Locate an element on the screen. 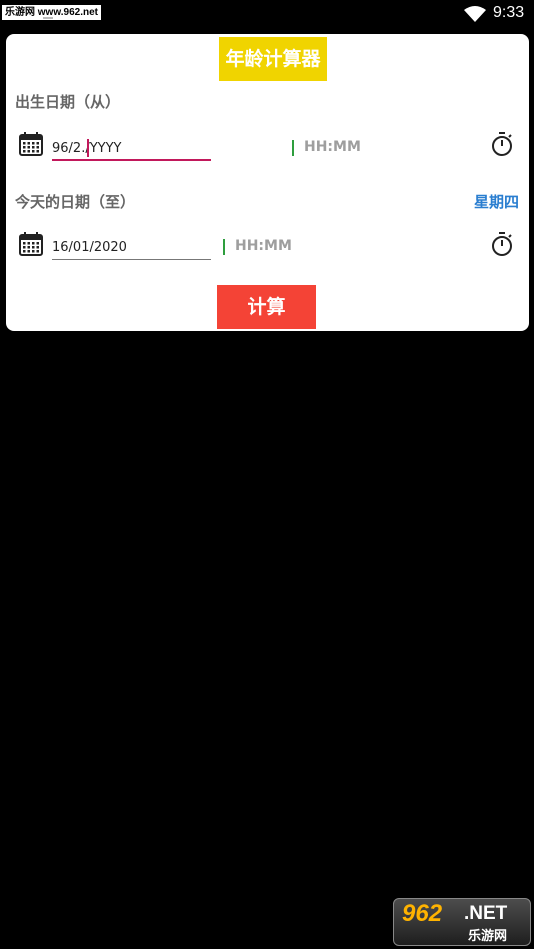 The image size is (534, 949). birth-time-input: HH:MM is located at coordinates (337, 148).